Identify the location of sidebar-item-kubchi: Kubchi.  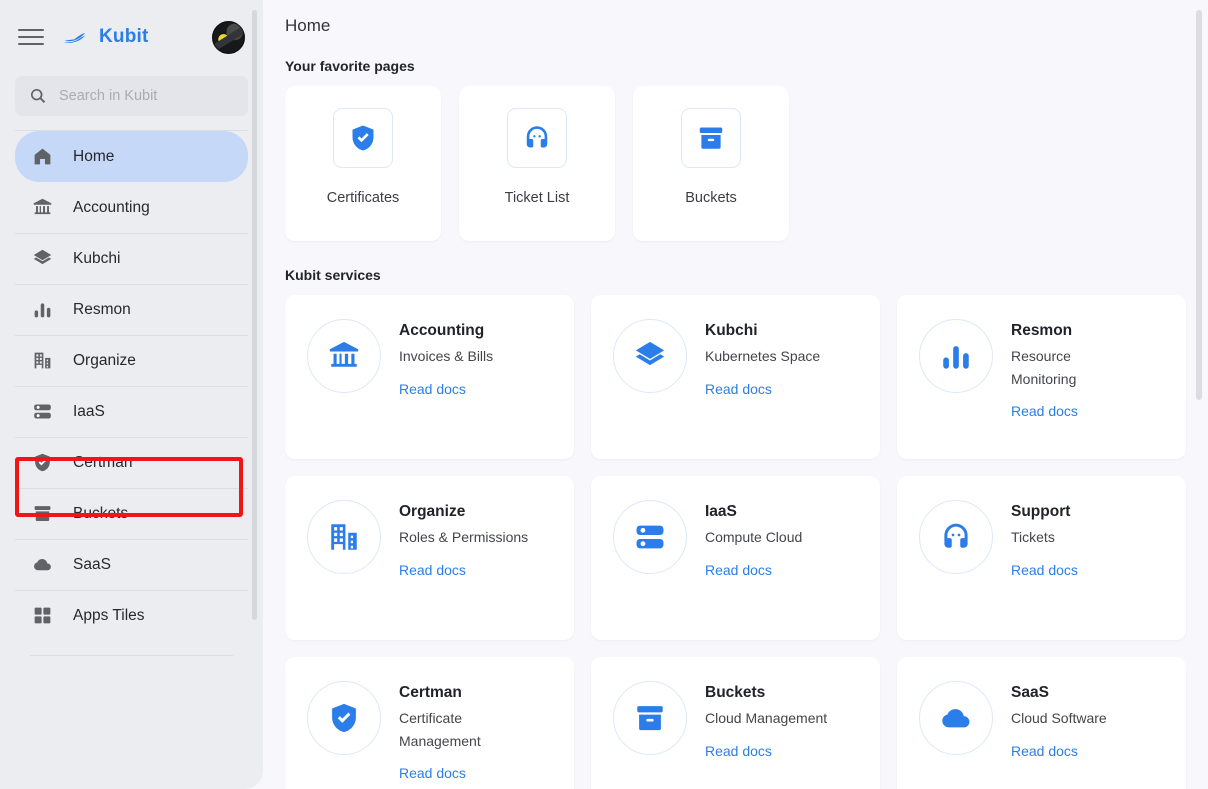
(131, 258).